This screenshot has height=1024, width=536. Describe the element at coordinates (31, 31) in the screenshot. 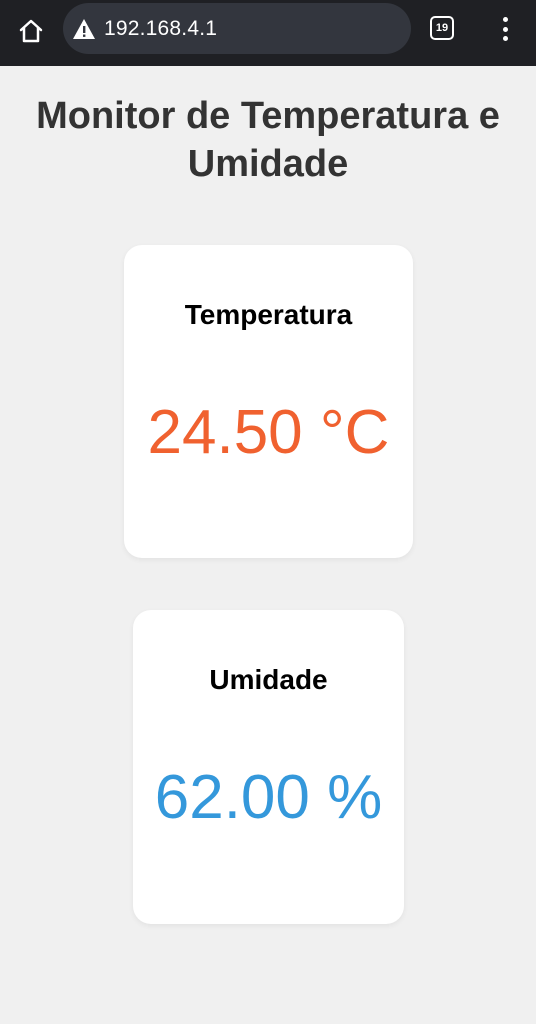

I see `home-icon` at that location.